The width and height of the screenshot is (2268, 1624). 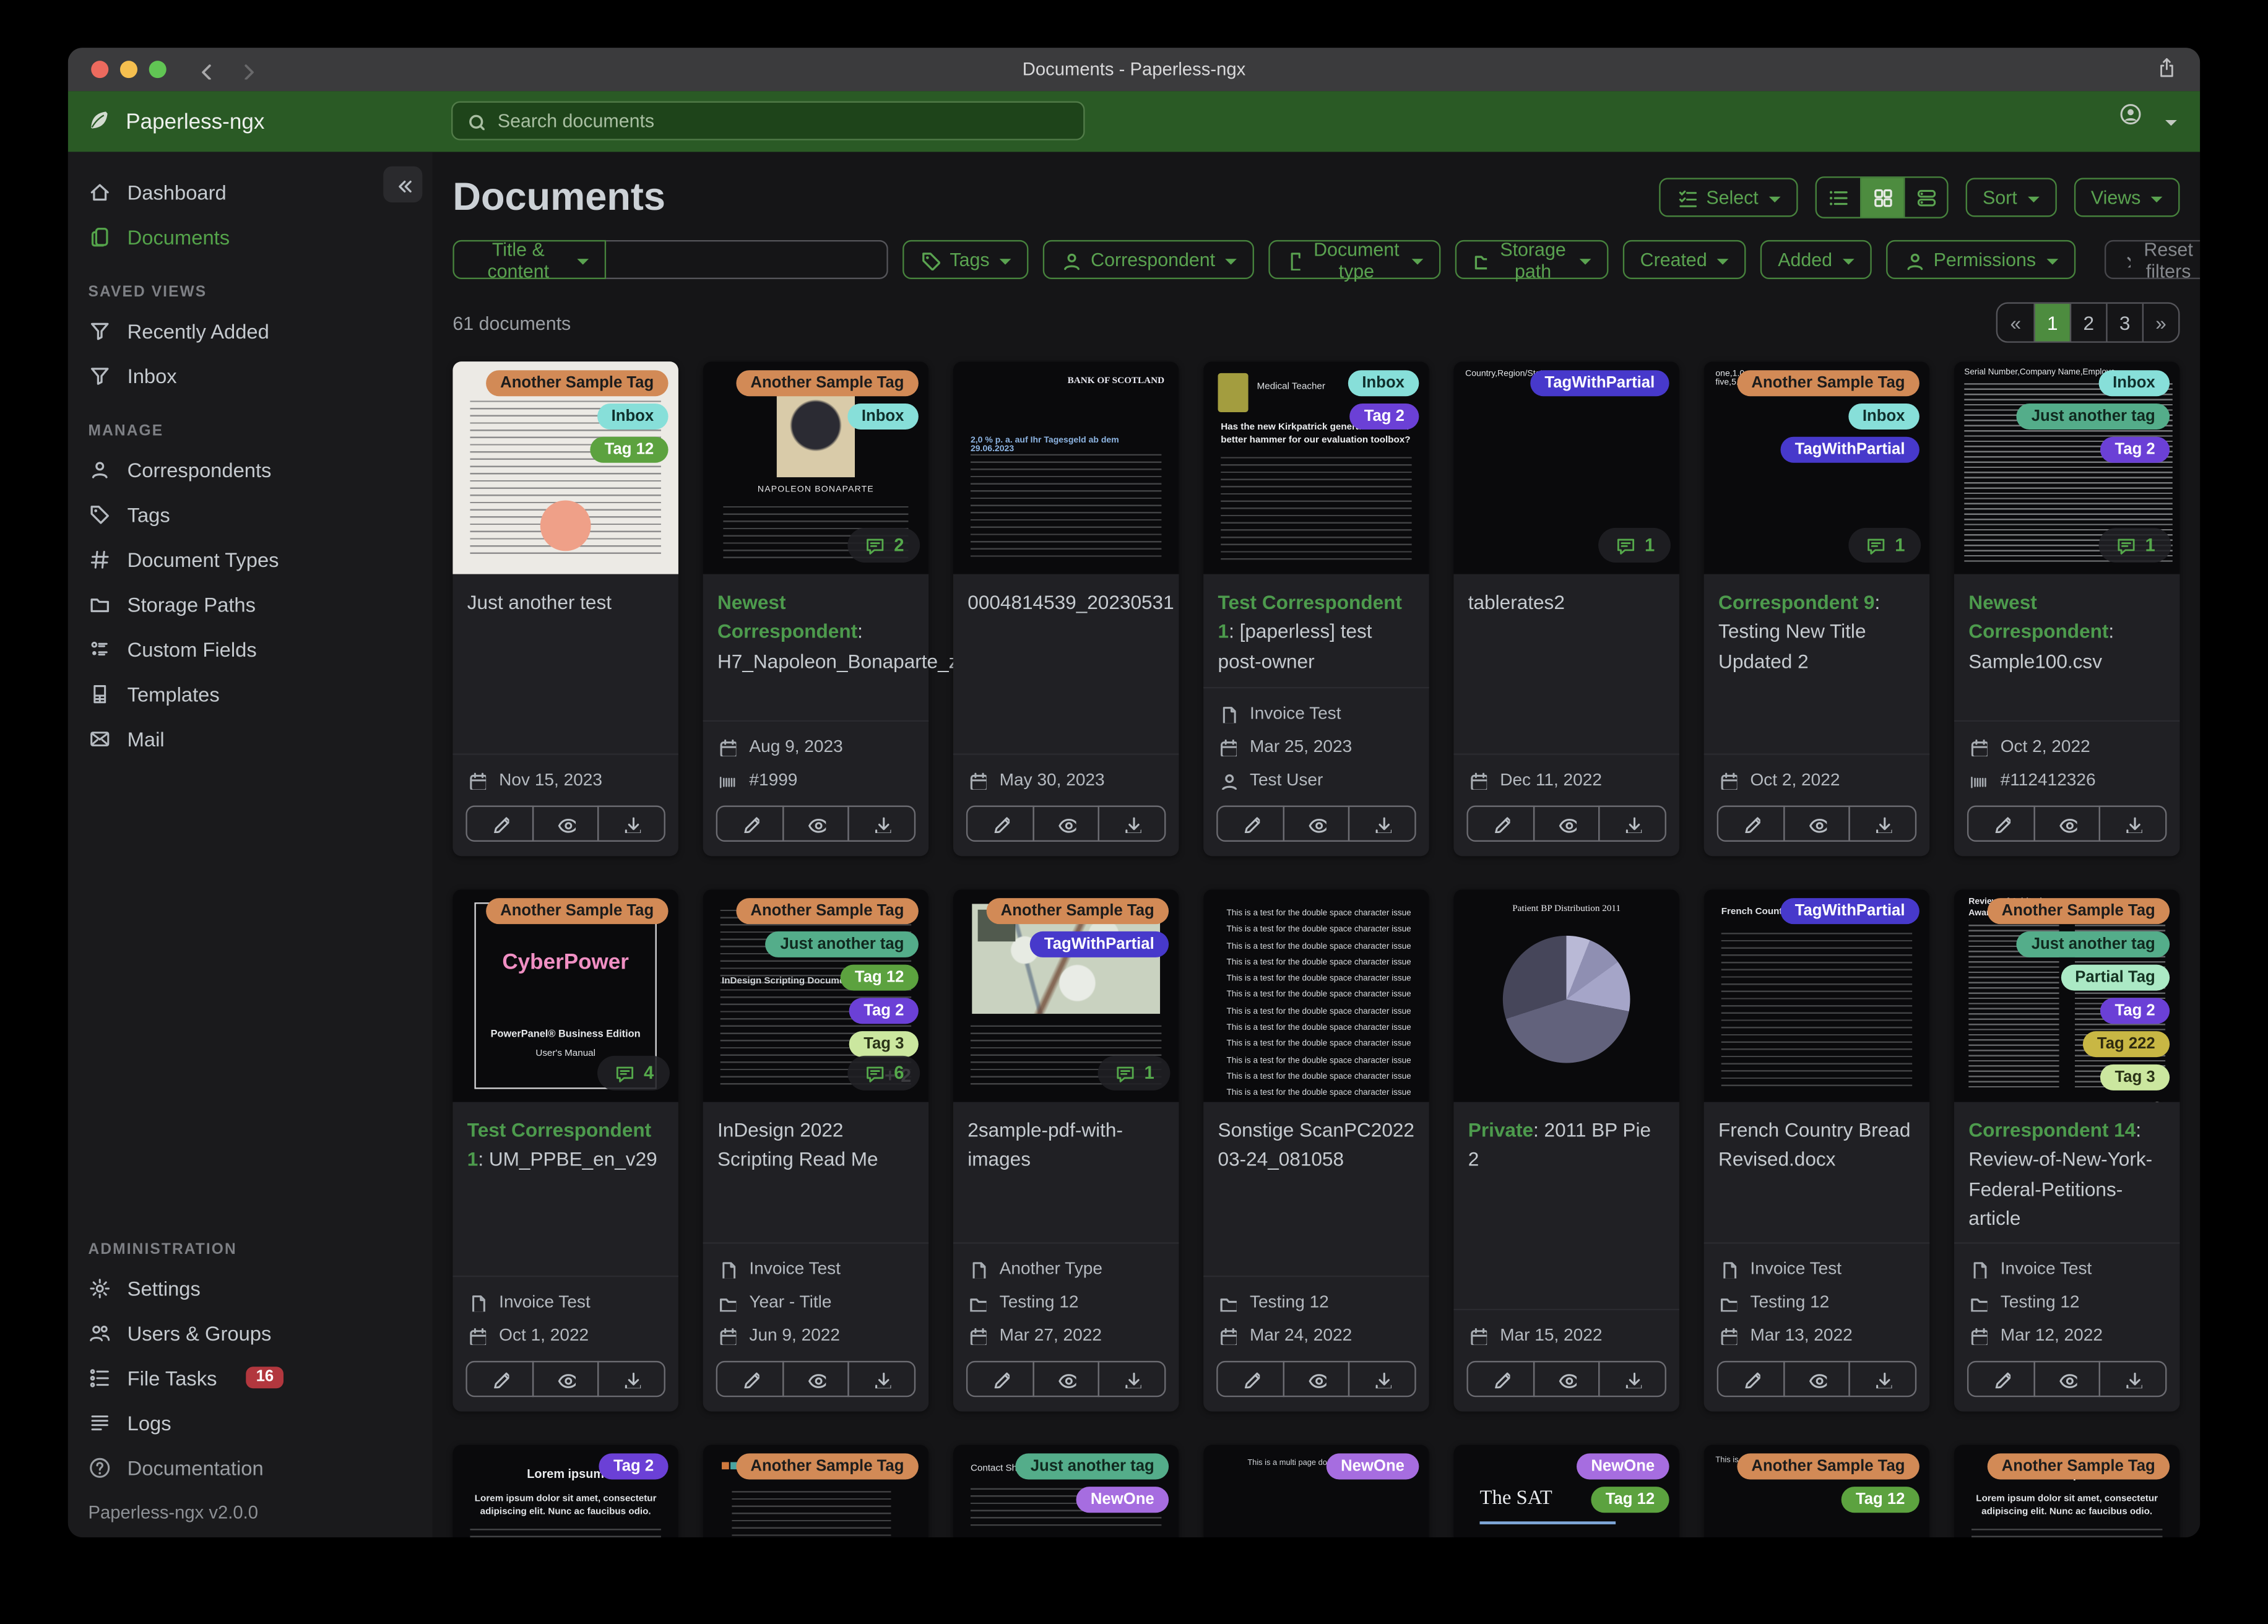 What do you see at coordinates (1796, 602) in the screenshot?
I see `document-correspondent: Correspondent 9` at bounding box center [1796, 602].